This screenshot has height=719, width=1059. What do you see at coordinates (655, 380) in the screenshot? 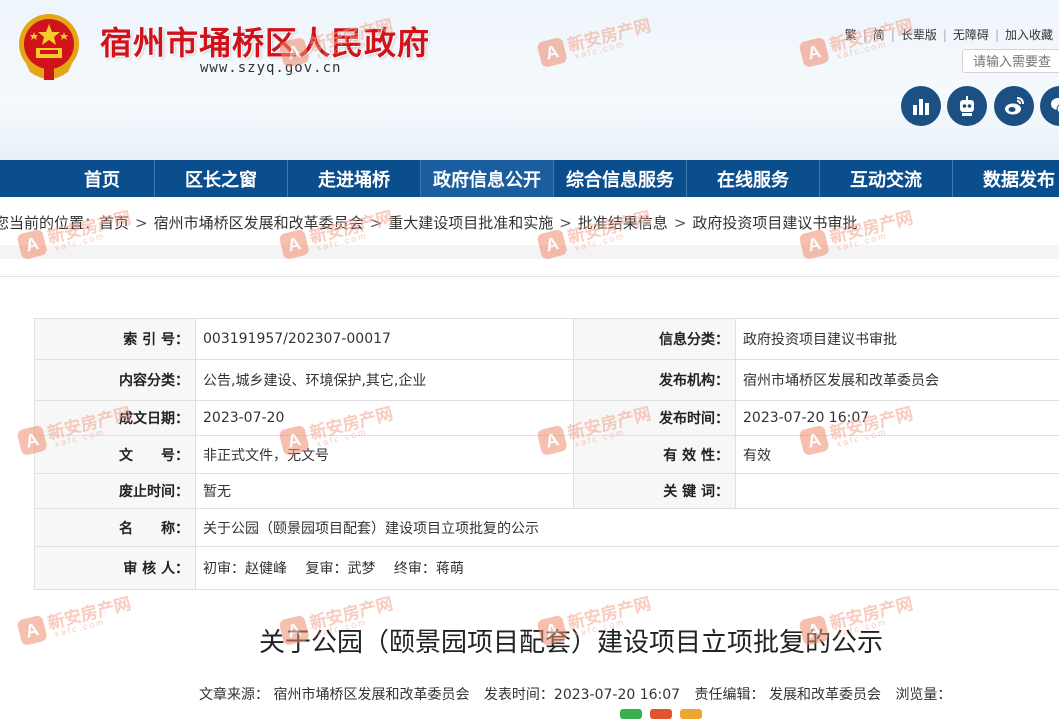
I see `publisher-label: 发布机构：` at bounding box center [655, 380].